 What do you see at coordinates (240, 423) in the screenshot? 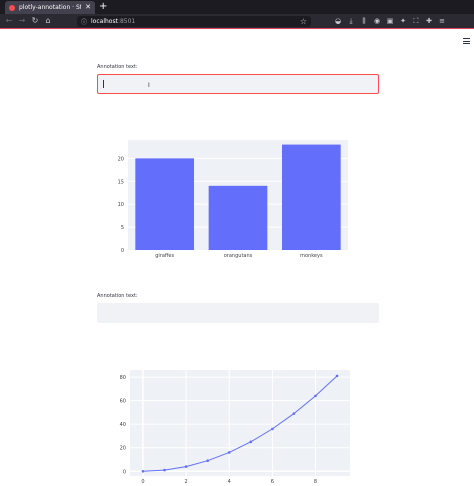
I see `plot-background` at bounding box center [240, 423].